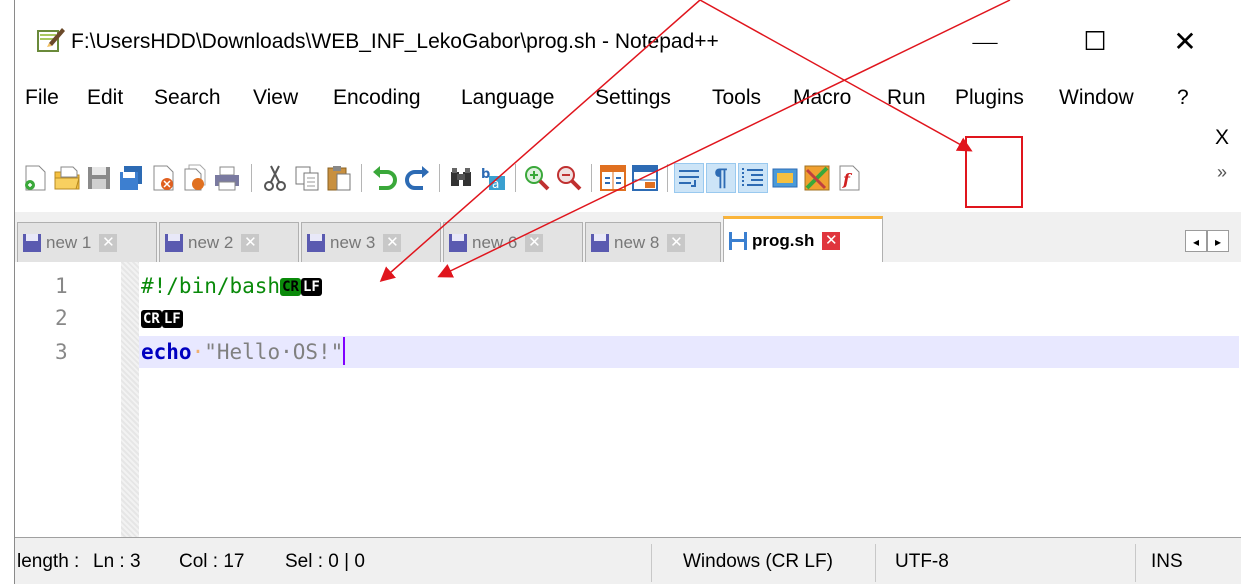 The image size is (1241, 584). I want to click on tab-scroll-right-button: ▸, so click(1218, 241).